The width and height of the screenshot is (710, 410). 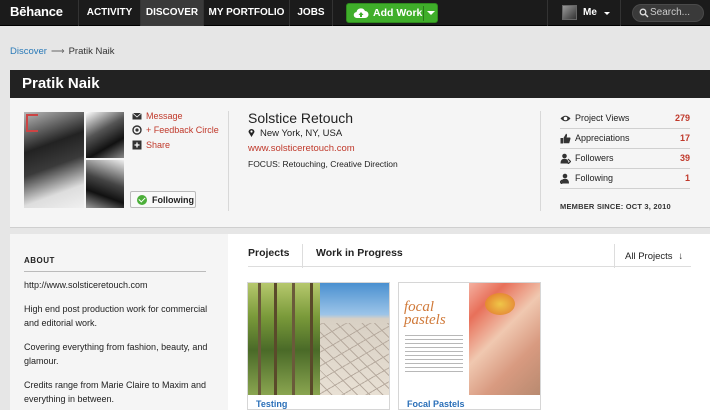 What do you see at coordinates (398, 13) in the screenshot?
I see `add-work-label: Add Work` at bounding box center [398, 13].